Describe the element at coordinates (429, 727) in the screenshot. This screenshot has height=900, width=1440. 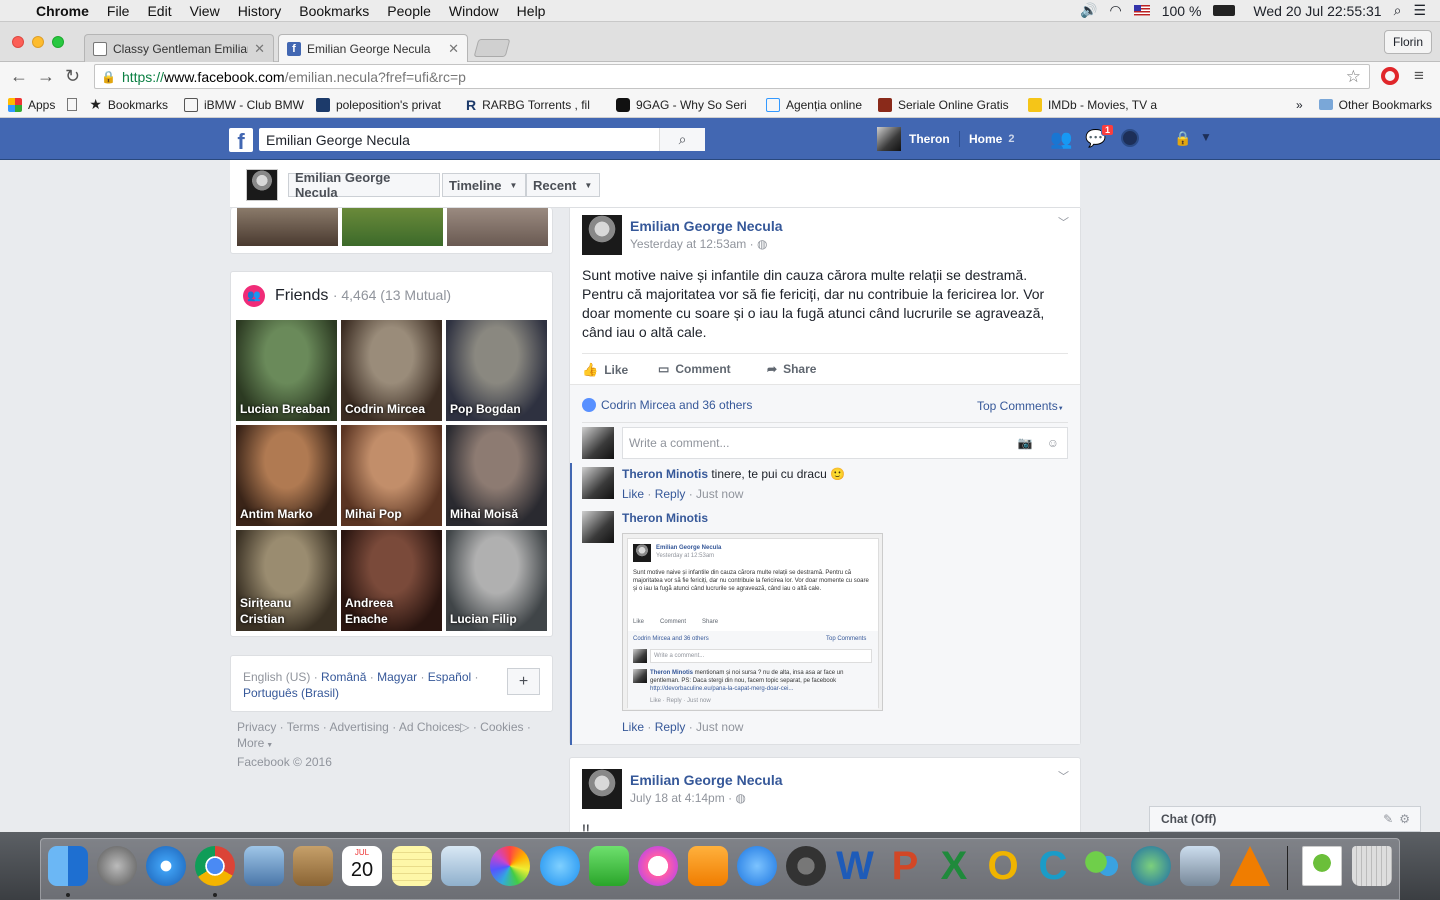
I see `footer-ad-choices: Ad Choices` at that location.